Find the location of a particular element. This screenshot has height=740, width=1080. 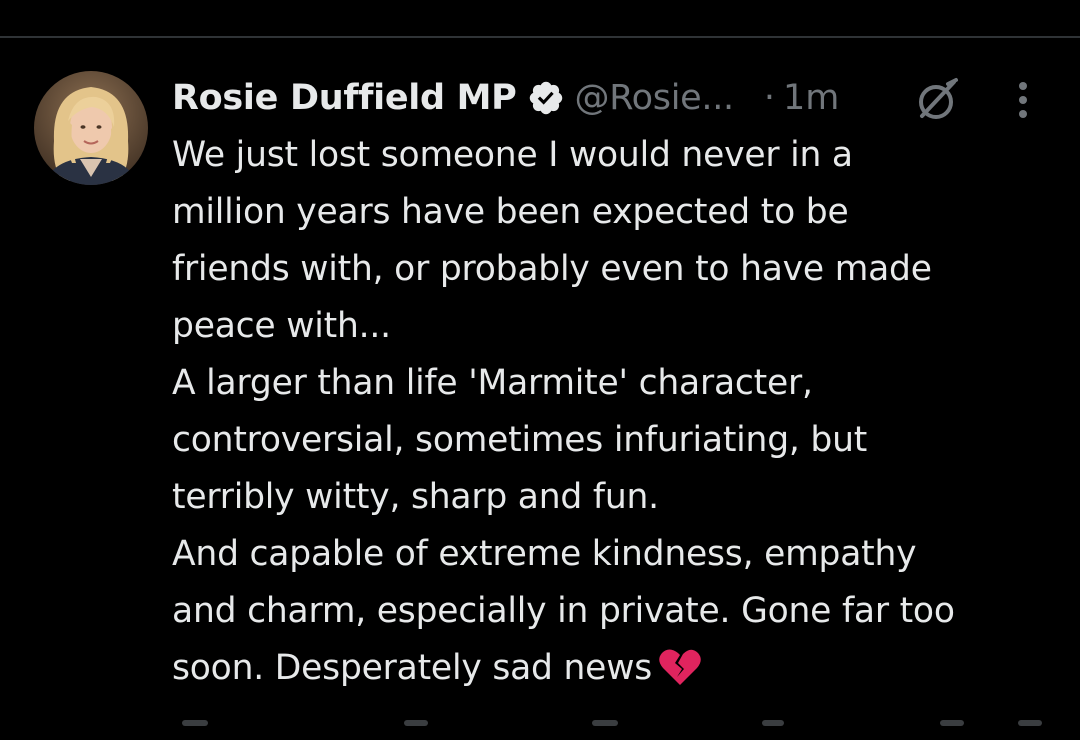

avatar is located at coordinates (91, 128).